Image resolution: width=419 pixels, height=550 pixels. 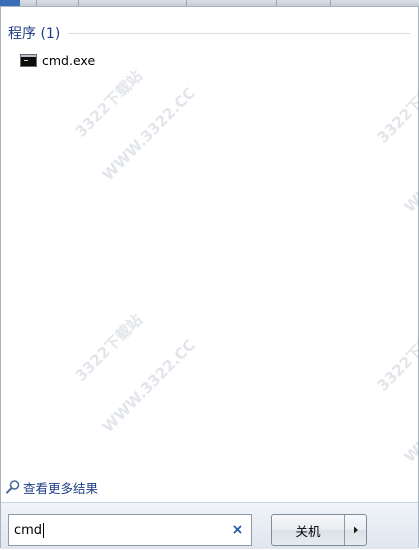 I want to click on shutdown-options-button, so click(x=355, y=530).